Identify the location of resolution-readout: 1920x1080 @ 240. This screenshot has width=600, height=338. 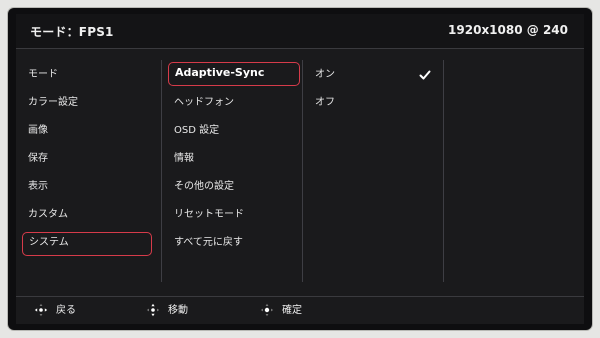
(508, 30).